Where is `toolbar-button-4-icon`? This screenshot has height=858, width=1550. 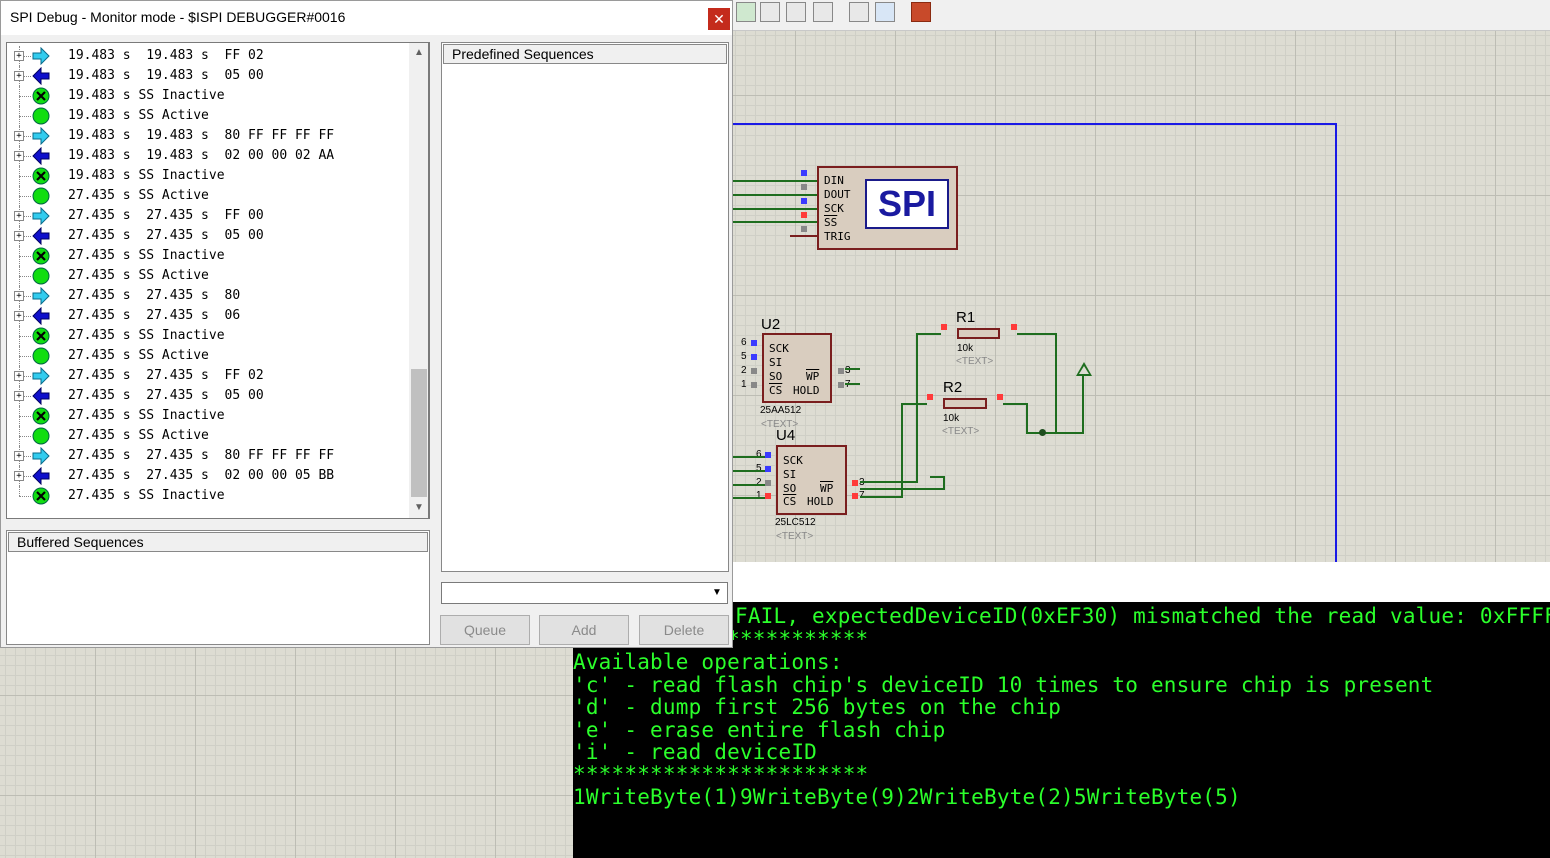
toolbar-button-4-icon is located at coordinates (823, 12).